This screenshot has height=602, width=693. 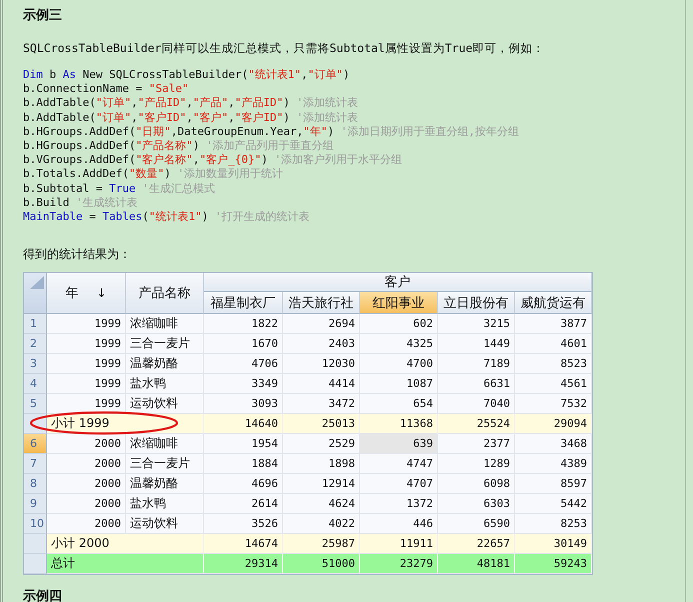 What do you see at coordinates (271, 131) in the screenshot?
I see `code-line: b.HGroups.AddDef("日期",DateGroupEnum.Year,"年") '添加日期列用于垂直分组,按年分组` at bounding box center [271, 131].